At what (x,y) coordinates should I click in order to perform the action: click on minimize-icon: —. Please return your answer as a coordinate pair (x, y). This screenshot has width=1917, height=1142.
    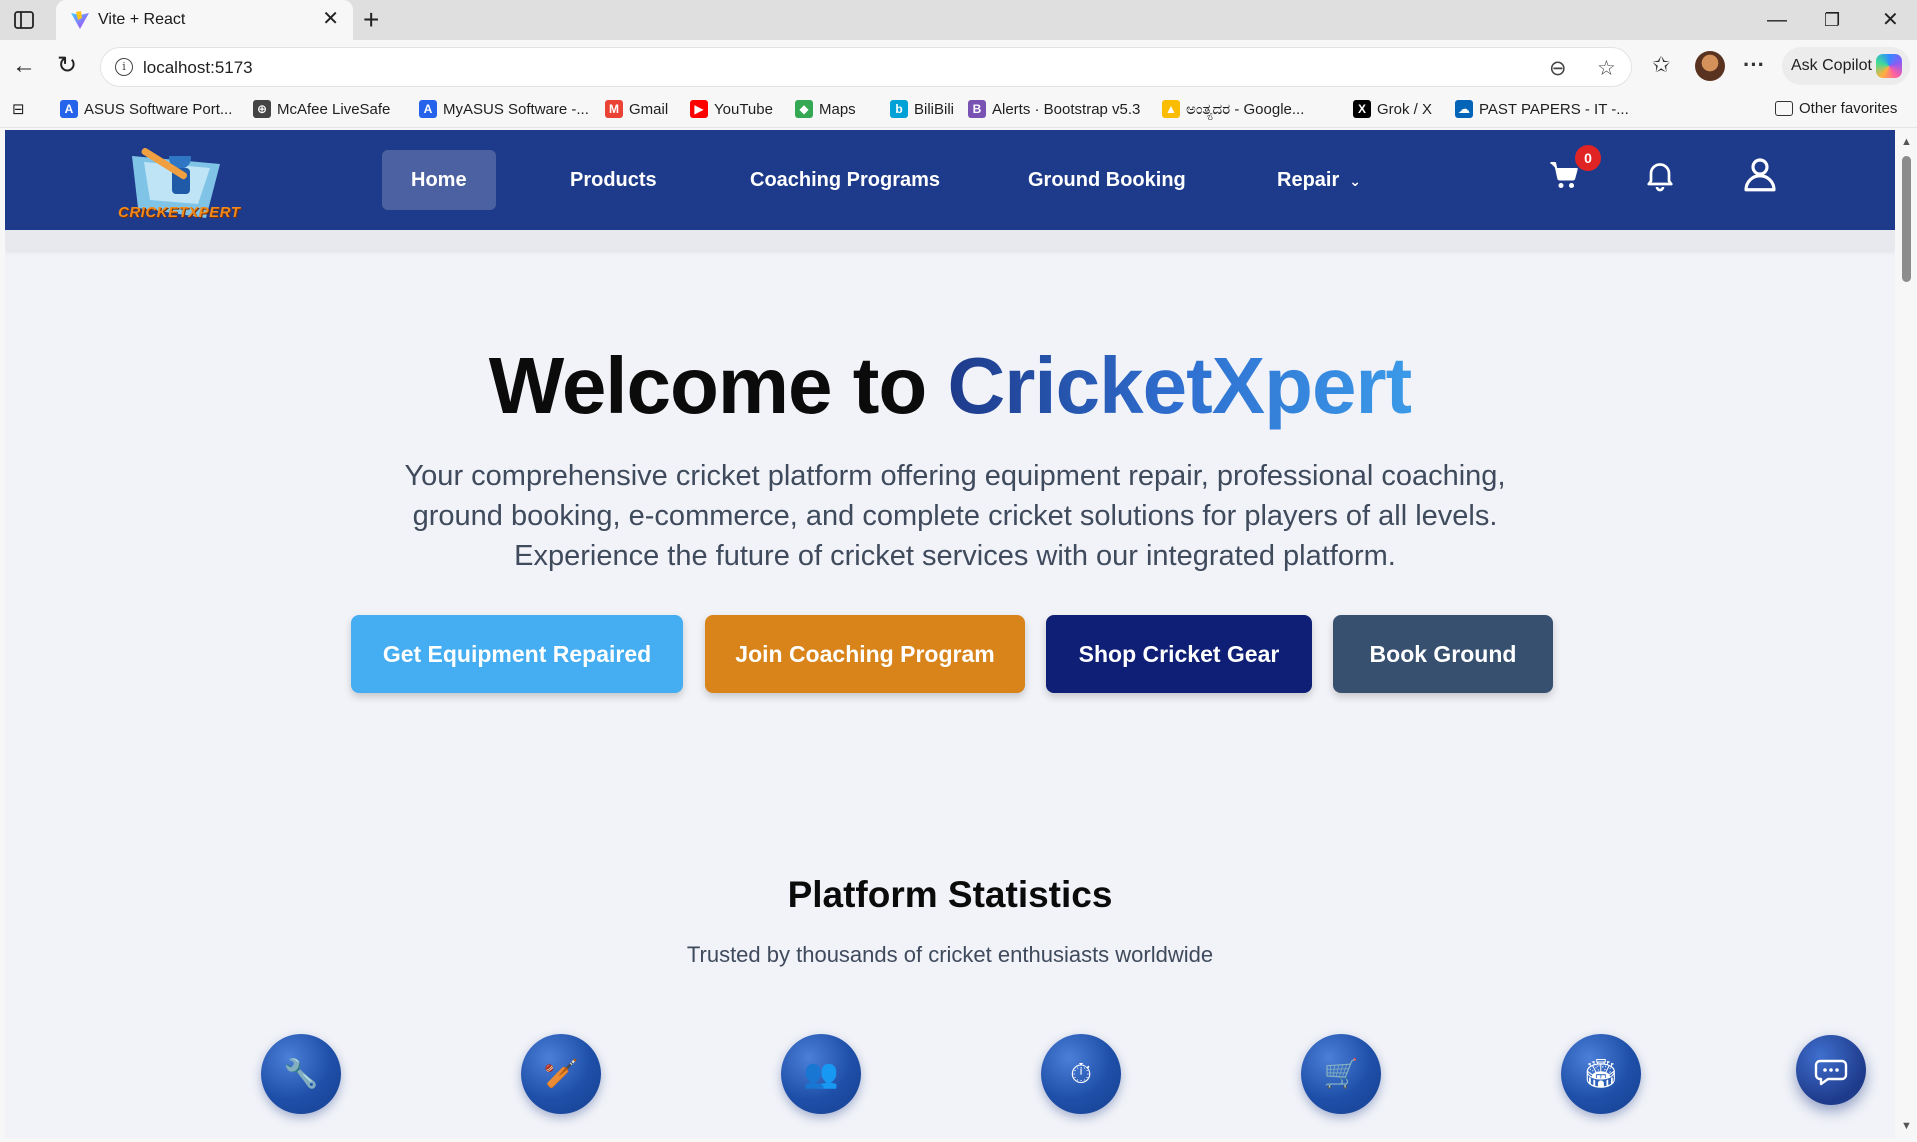
    Looking at the image, I should click on (1777, 20).